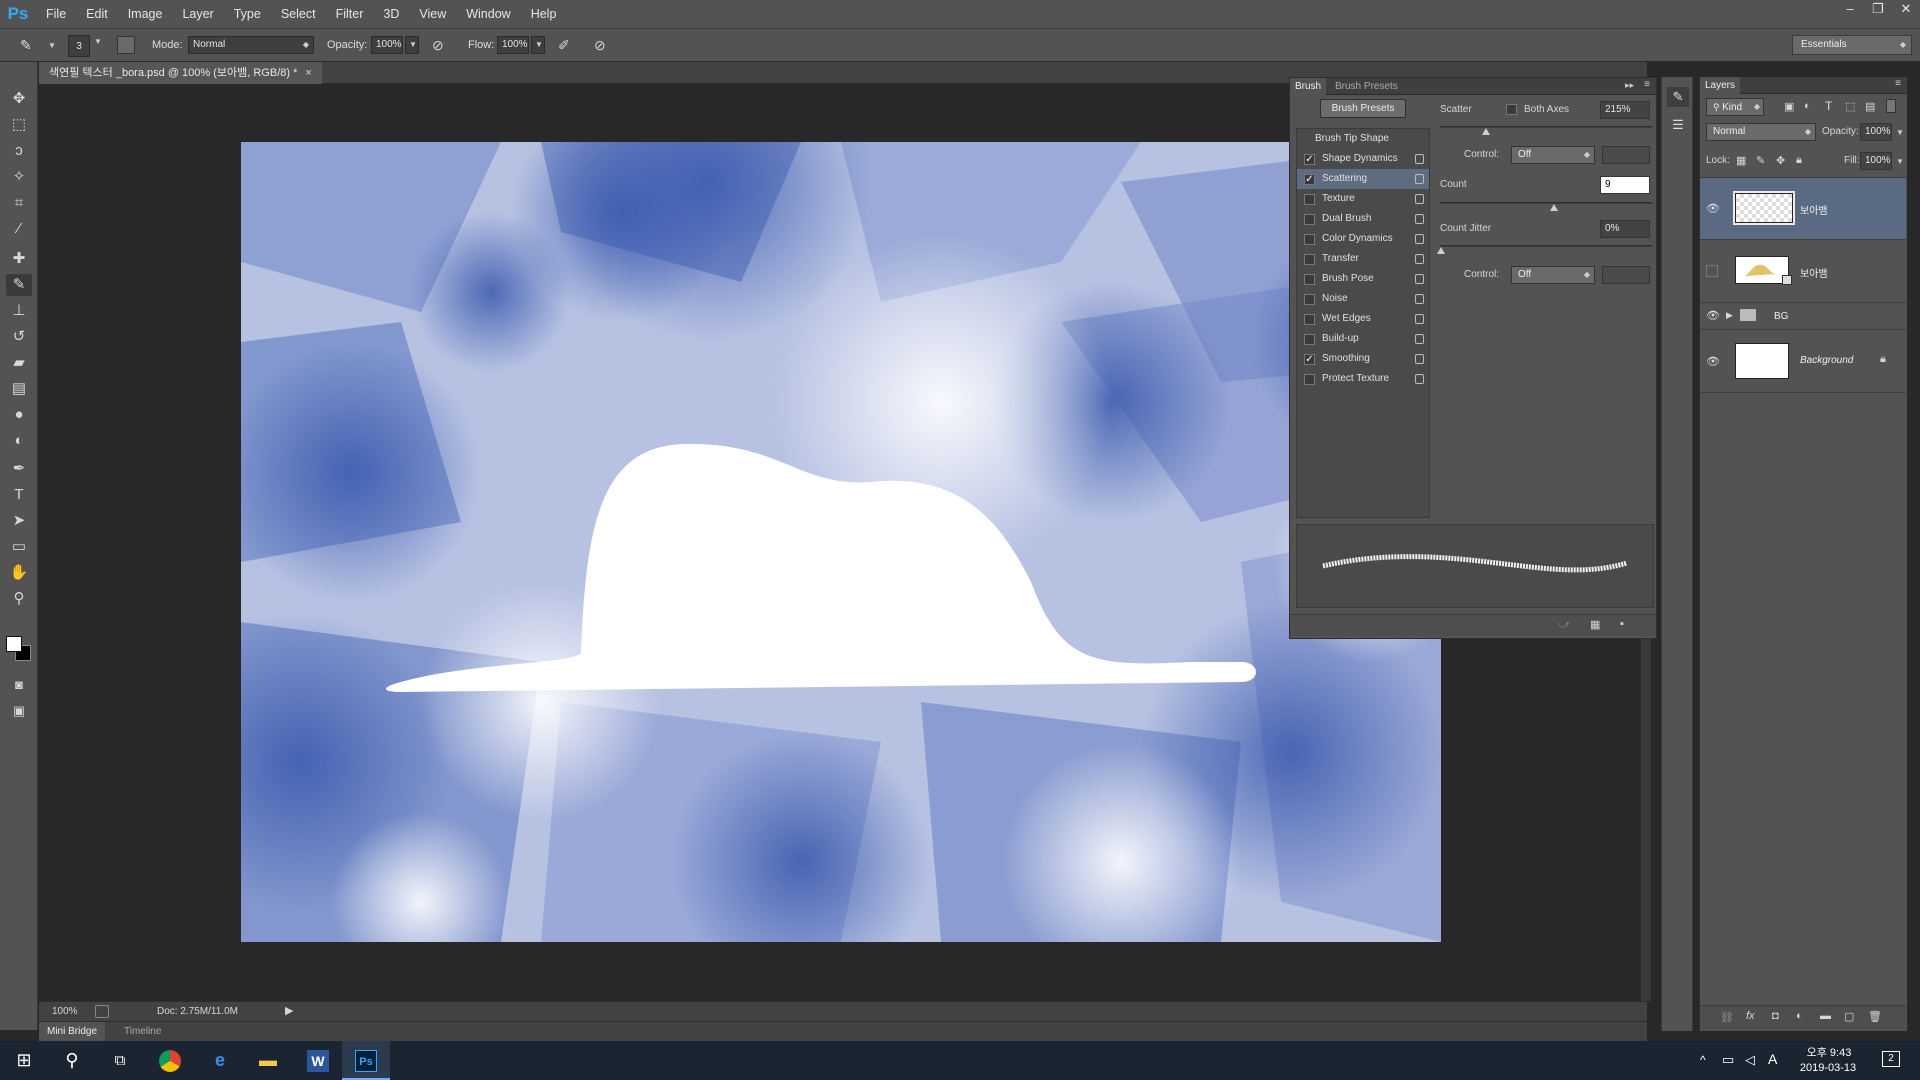 The height and width of the screenshot is (1080, 1920). I want to click on history-brush-tool-icon: ↺, so click(19, 337).